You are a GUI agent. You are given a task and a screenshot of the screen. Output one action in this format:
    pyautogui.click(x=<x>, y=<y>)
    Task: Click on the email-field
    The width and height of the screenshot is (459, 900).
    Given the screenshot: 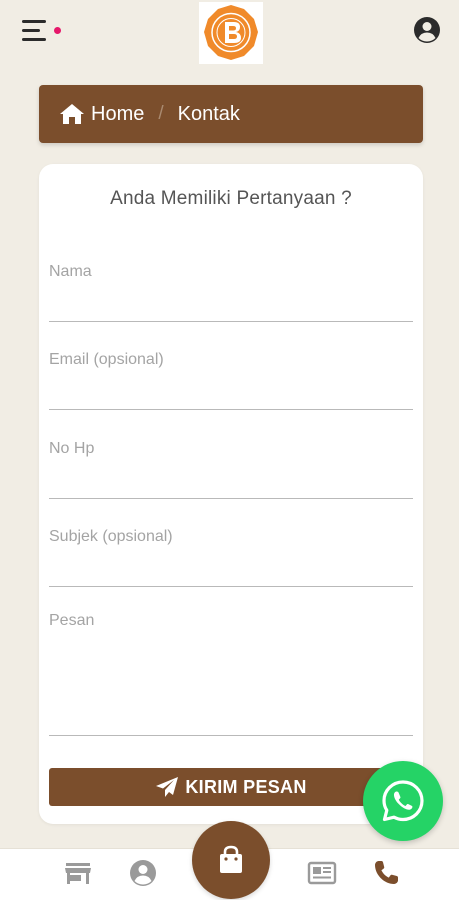 What is the action you would take?
    pyautogui.click(x=231, y=378)
    